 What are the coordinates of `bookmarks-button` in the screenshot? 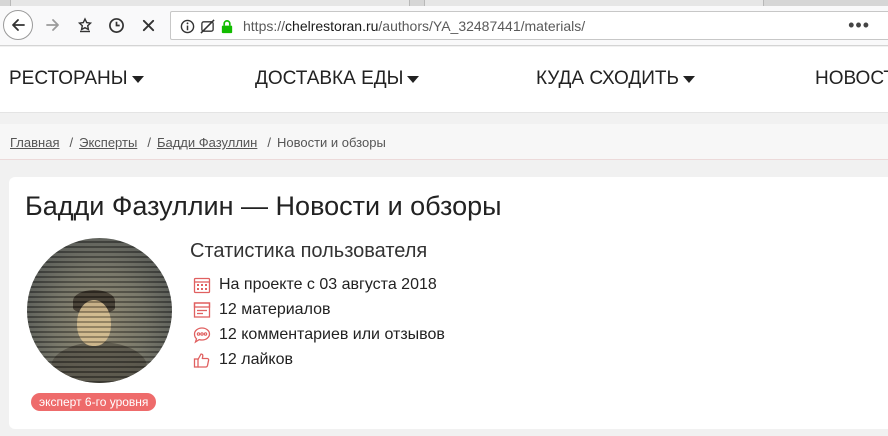 It's located at (85, 25).